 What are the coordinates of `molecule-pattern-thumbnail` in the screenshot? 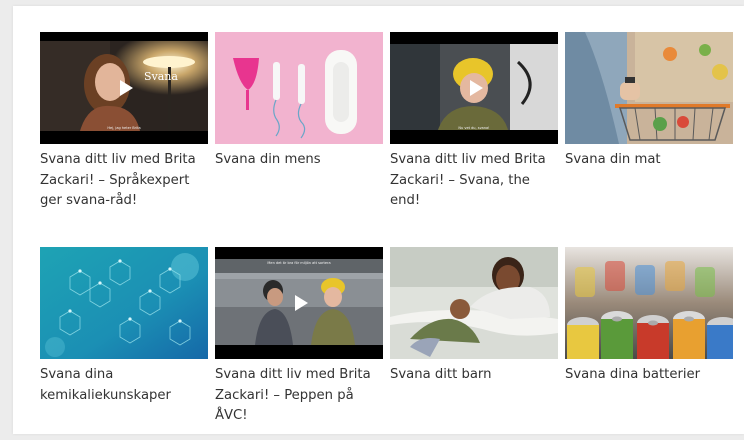 It's located at (124, 303).